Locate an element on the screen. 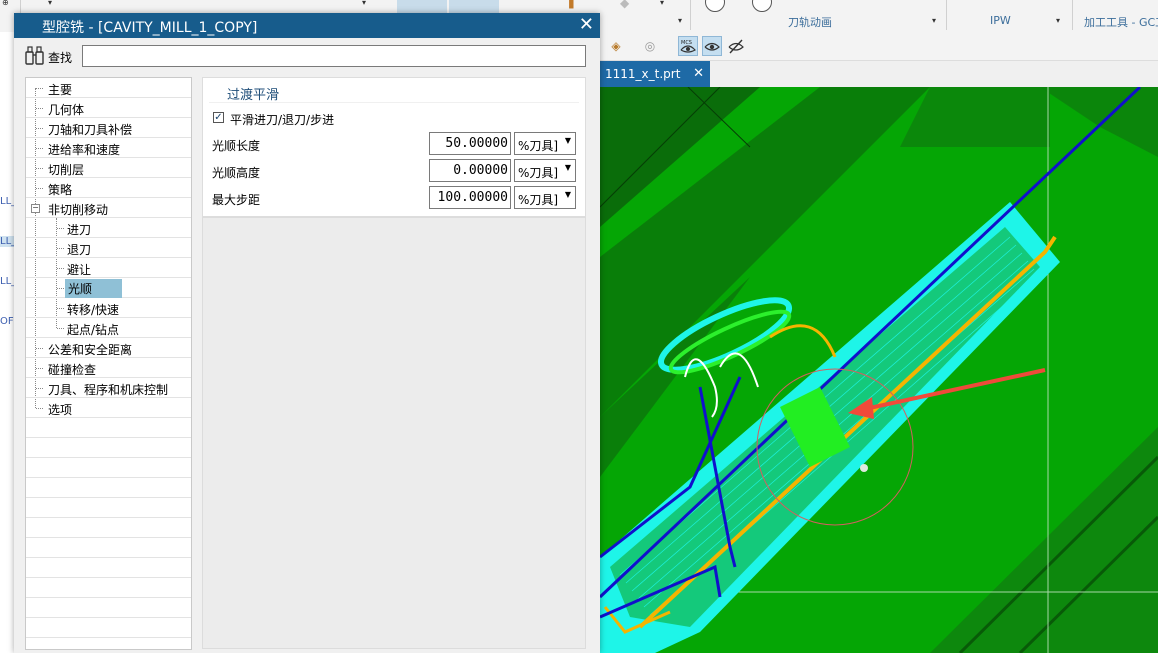  lens-icon: ◎ is located at coordinates (650, 46).